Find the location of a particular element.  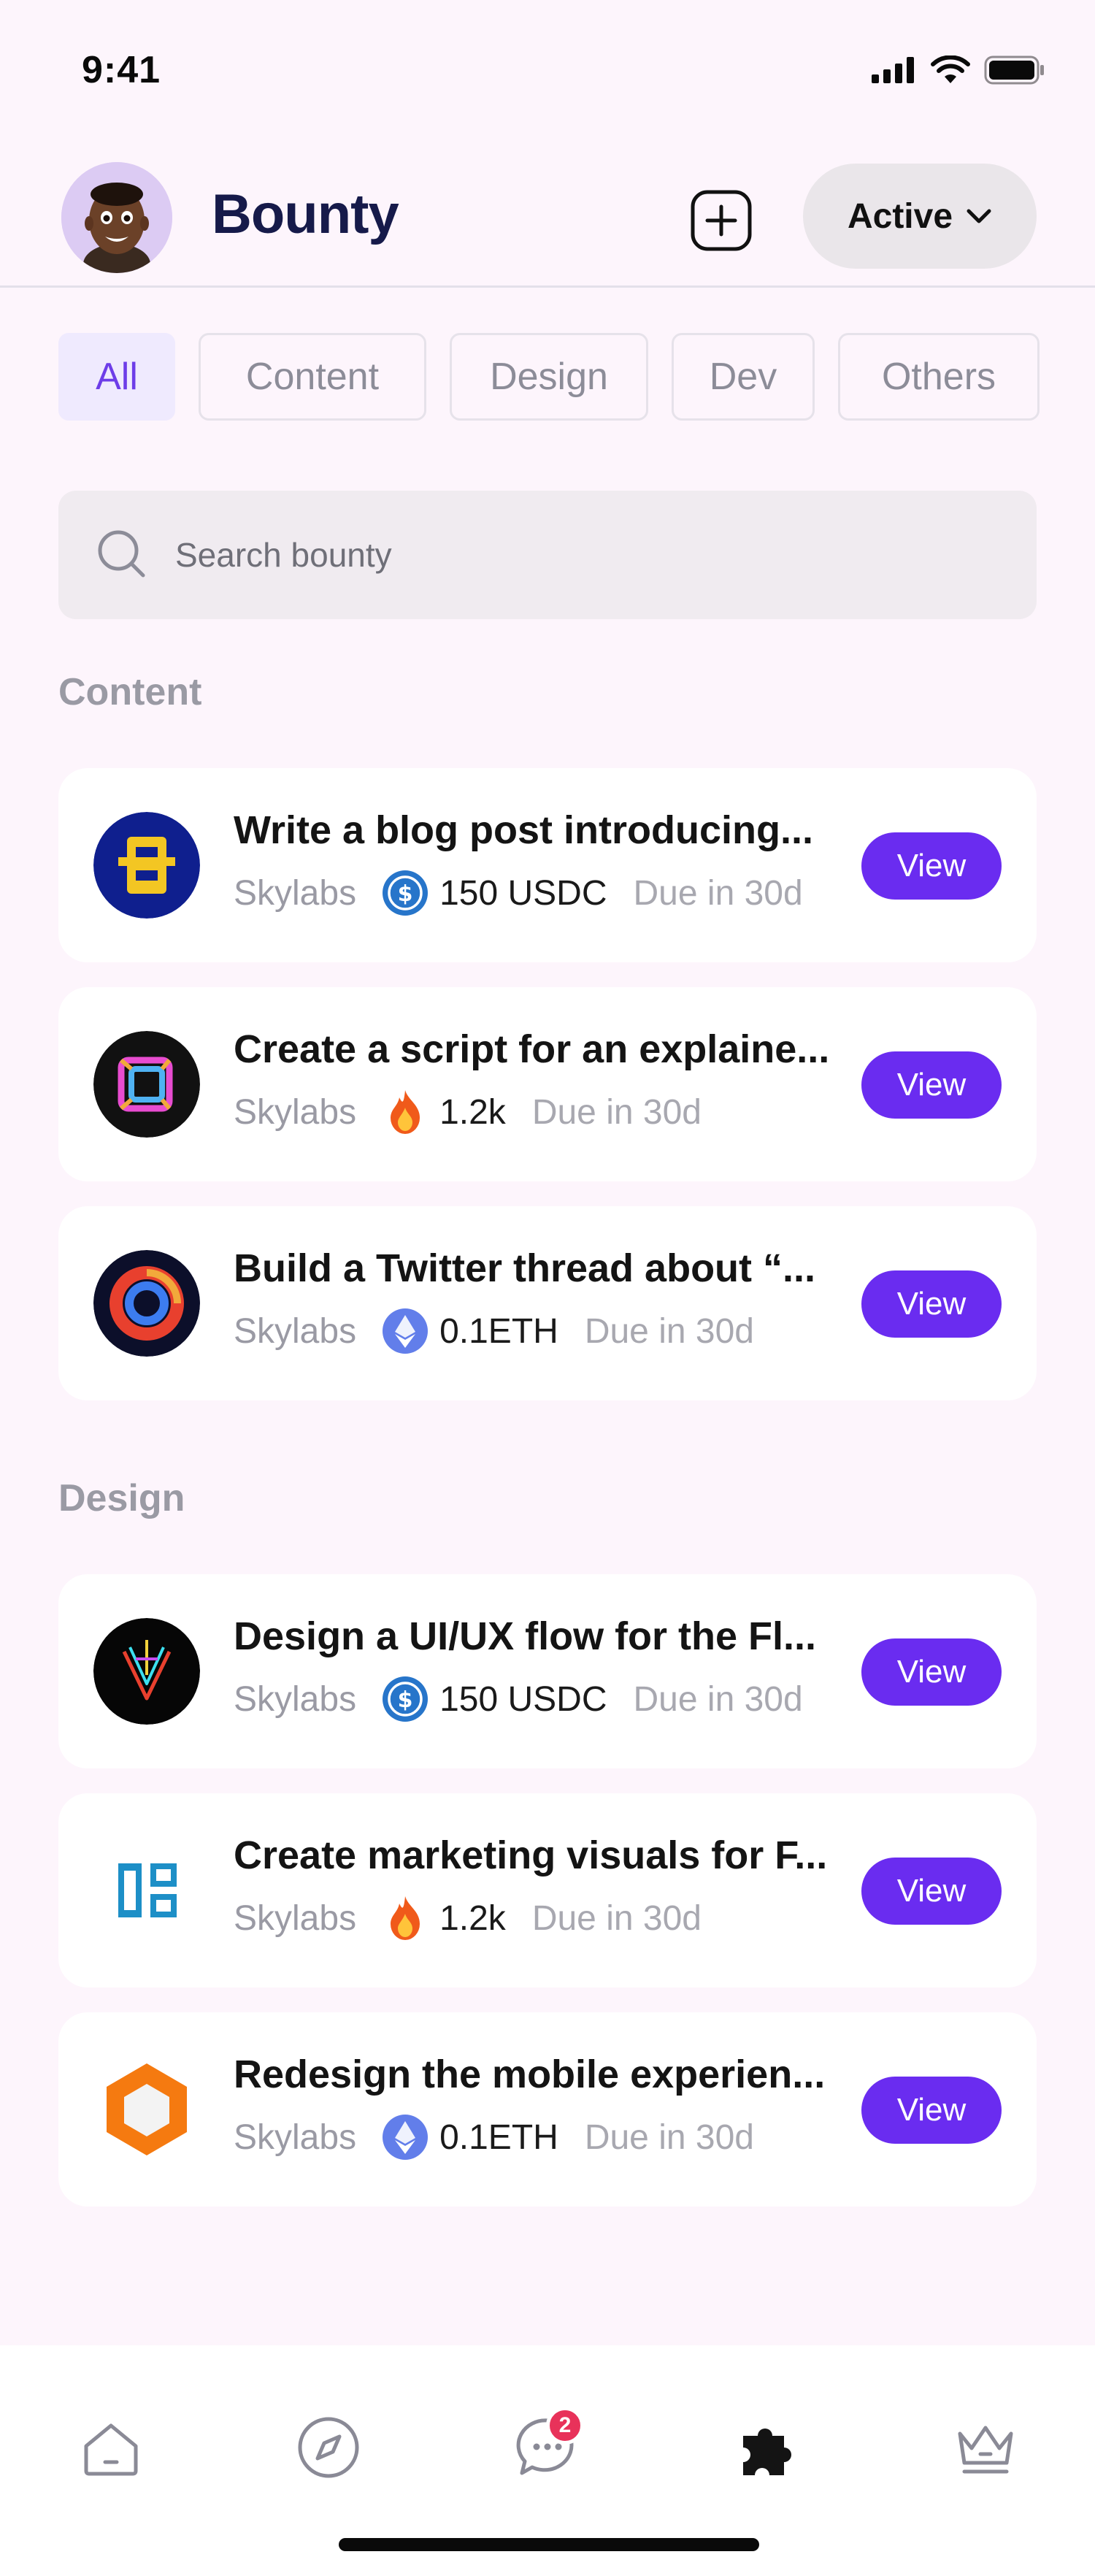

header: Bounty Active is located at coordinates (547, 220).